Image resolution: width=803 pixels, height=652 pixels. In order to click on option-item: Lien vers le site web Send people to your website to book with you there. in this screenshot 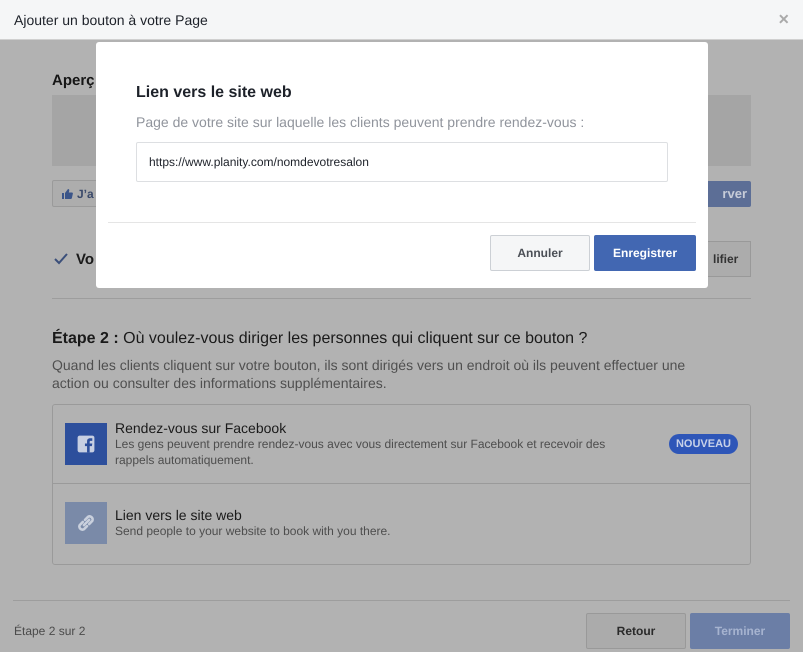, I will do `click(401, 523)`.